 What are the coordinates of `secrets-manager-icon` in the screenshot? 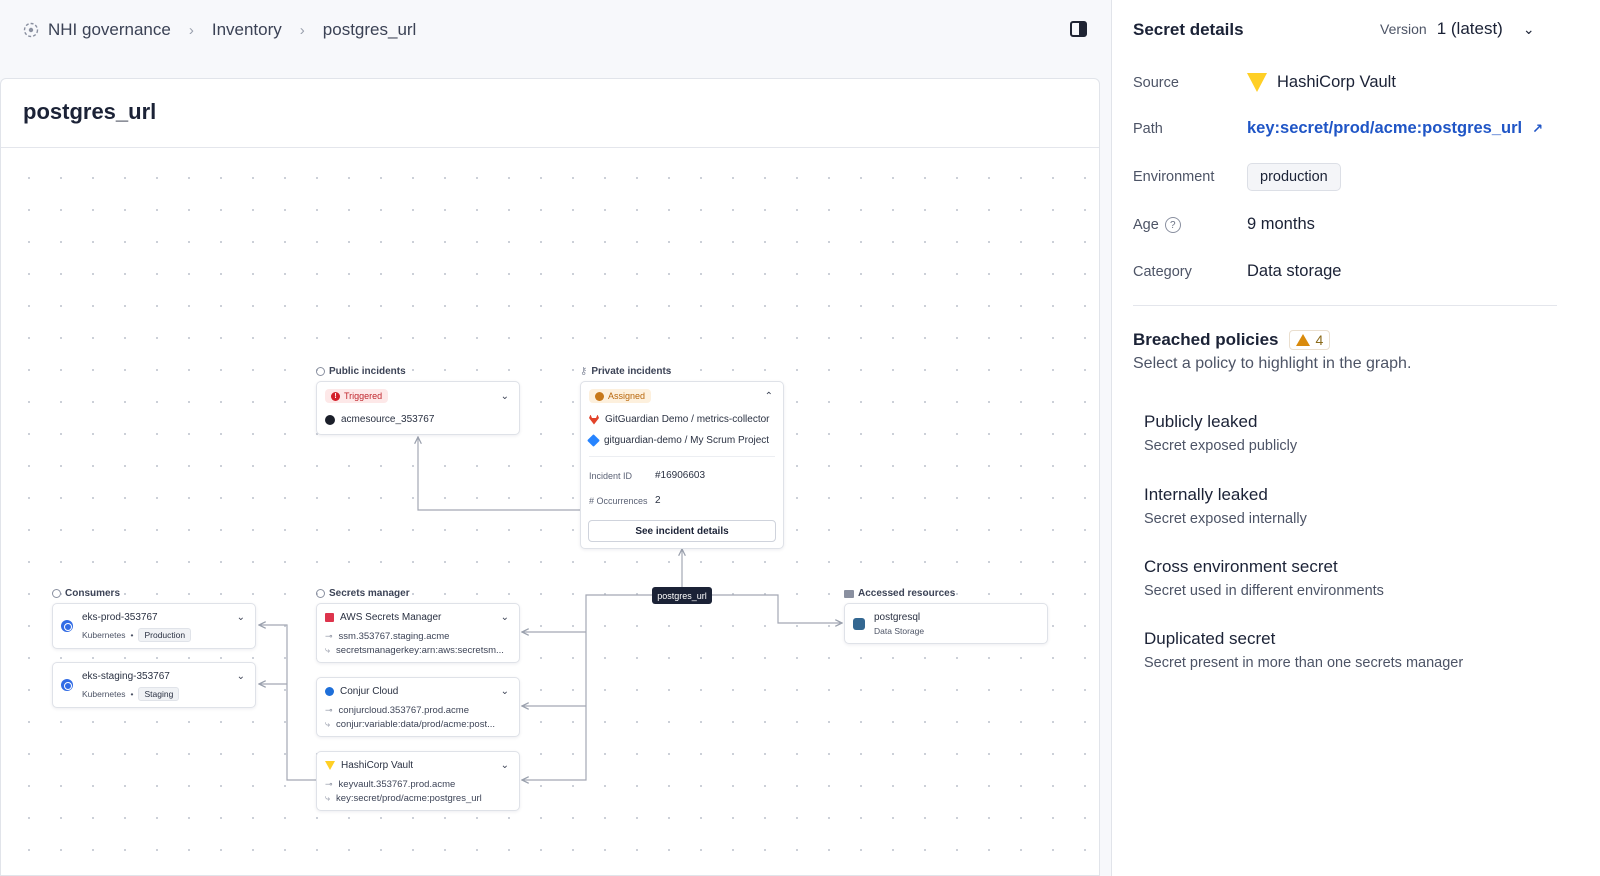 It's located at (320, 593).